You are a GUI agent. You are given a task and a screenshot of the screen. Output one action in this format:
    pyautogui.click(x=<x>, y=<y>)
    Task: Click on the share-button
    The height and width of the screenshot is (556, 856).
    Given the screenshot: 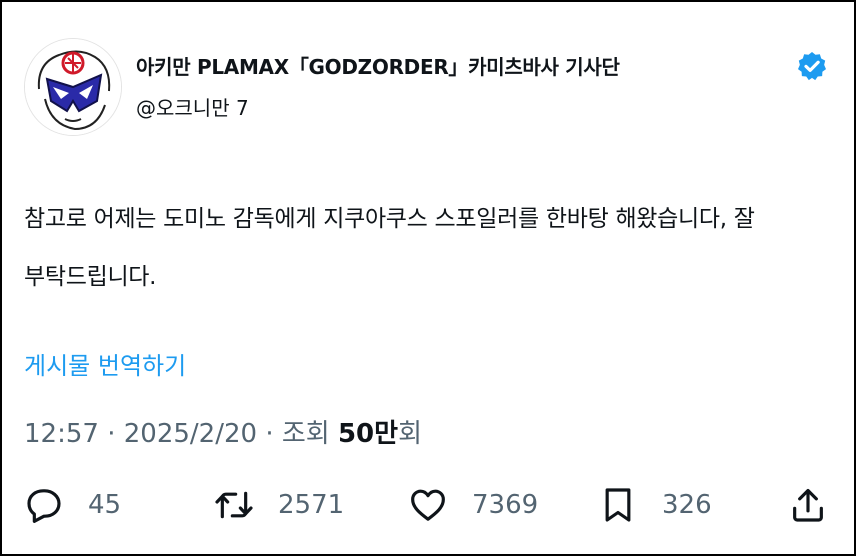 What is the action you would take?
    pyautogui.click(x=808, y=505)
    